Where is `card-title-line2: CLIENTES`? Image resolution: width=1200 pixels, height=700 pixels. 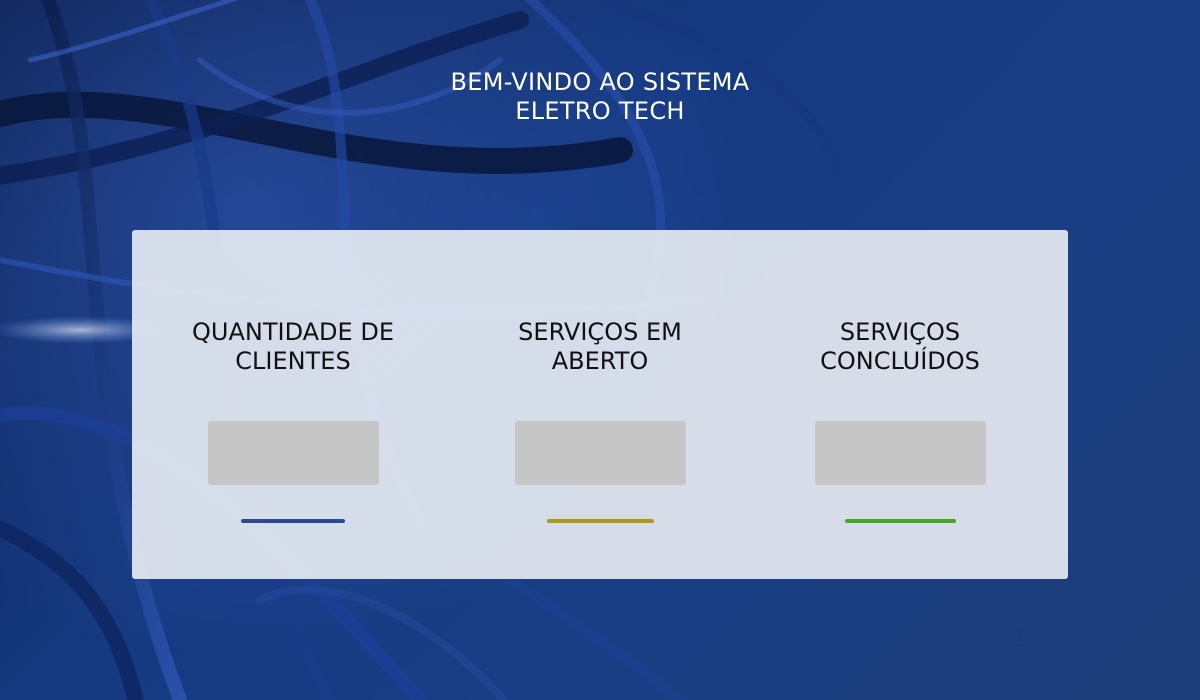 card-title-line2: CLIENTES is located at coordinates (293, 361).